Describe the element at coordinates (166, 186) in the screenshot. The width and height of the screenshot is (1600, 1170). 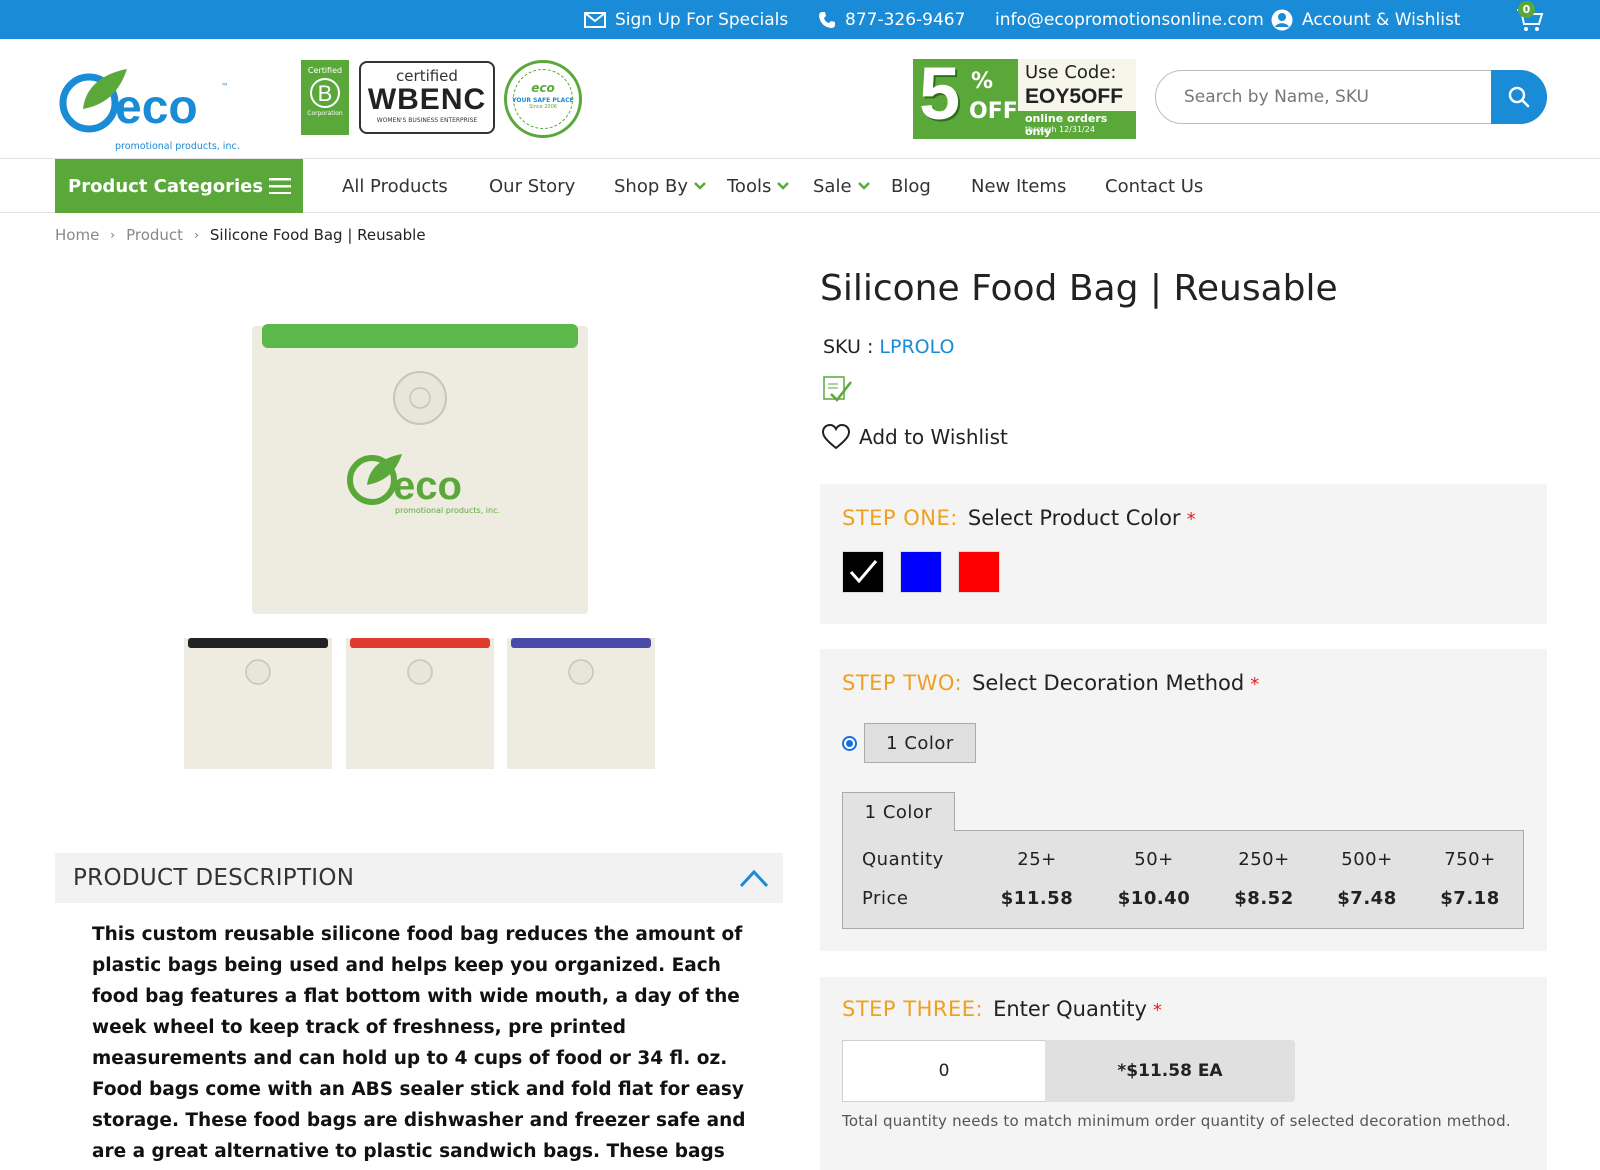
I see `product-categories-label: Product Categories` at that location.